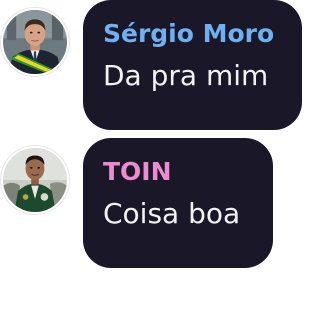  Describe the element at coordinates (35, 42) in the screenshot. I see `sergio-moro-avatar-icon` at that location.